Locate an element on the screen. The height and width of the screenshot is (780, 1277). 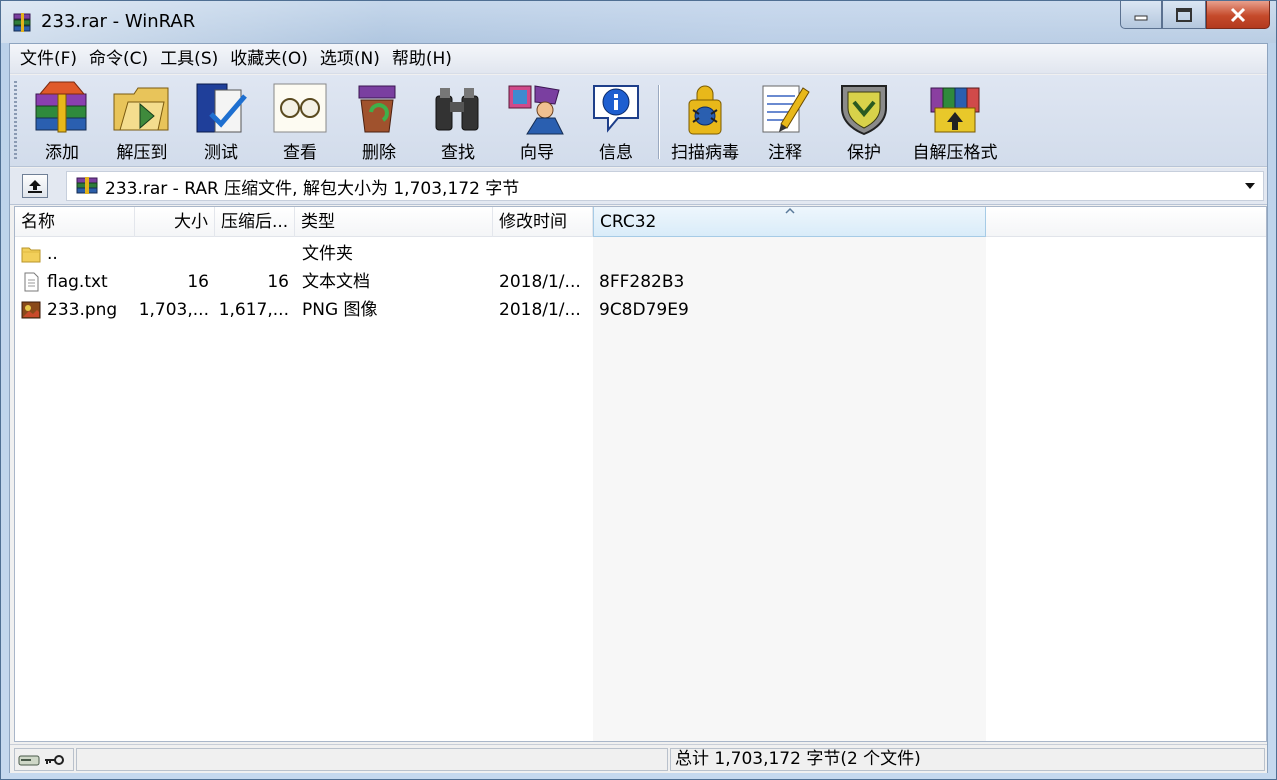
extract-label: 解压到 is located at coordinates (142, 153).